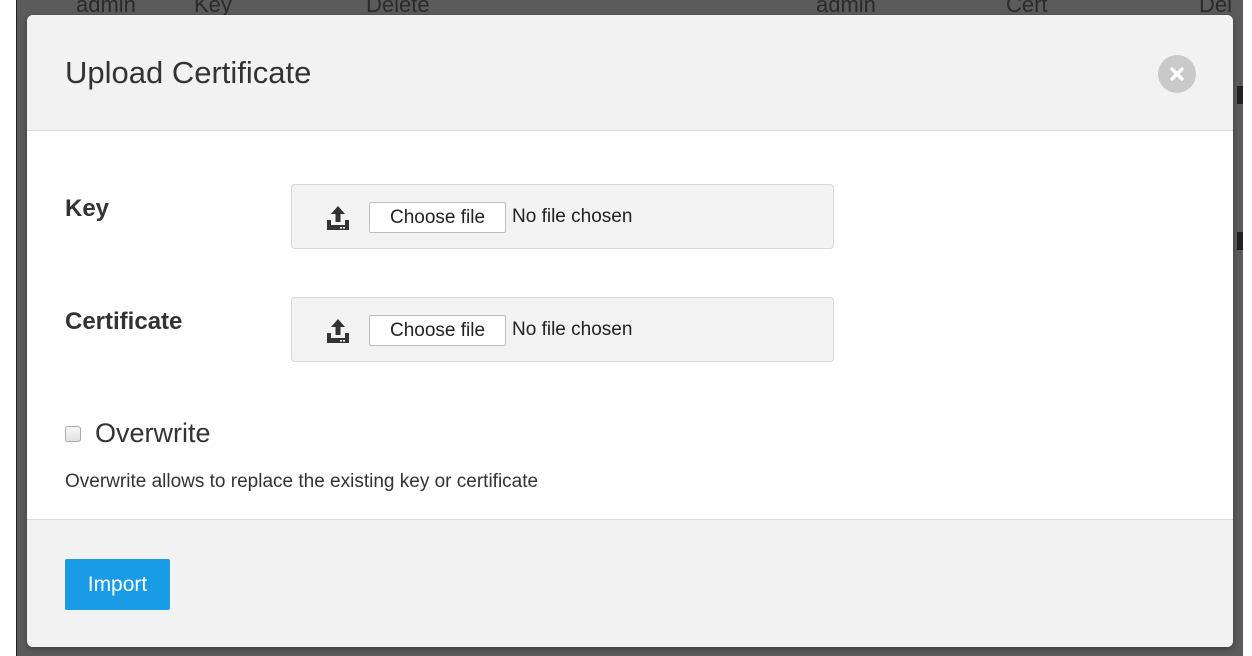 This screenshot has width=1252, height=656. Describe the element at coordinates (188, 72) in the screenshot. I see `modal-title: Upload Certificate` at that location.